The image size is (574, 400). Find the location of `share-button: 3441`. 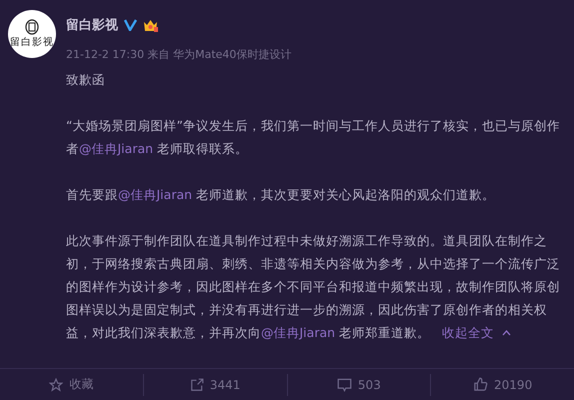

share-button: 3441 is located at coordinates (214, 385).